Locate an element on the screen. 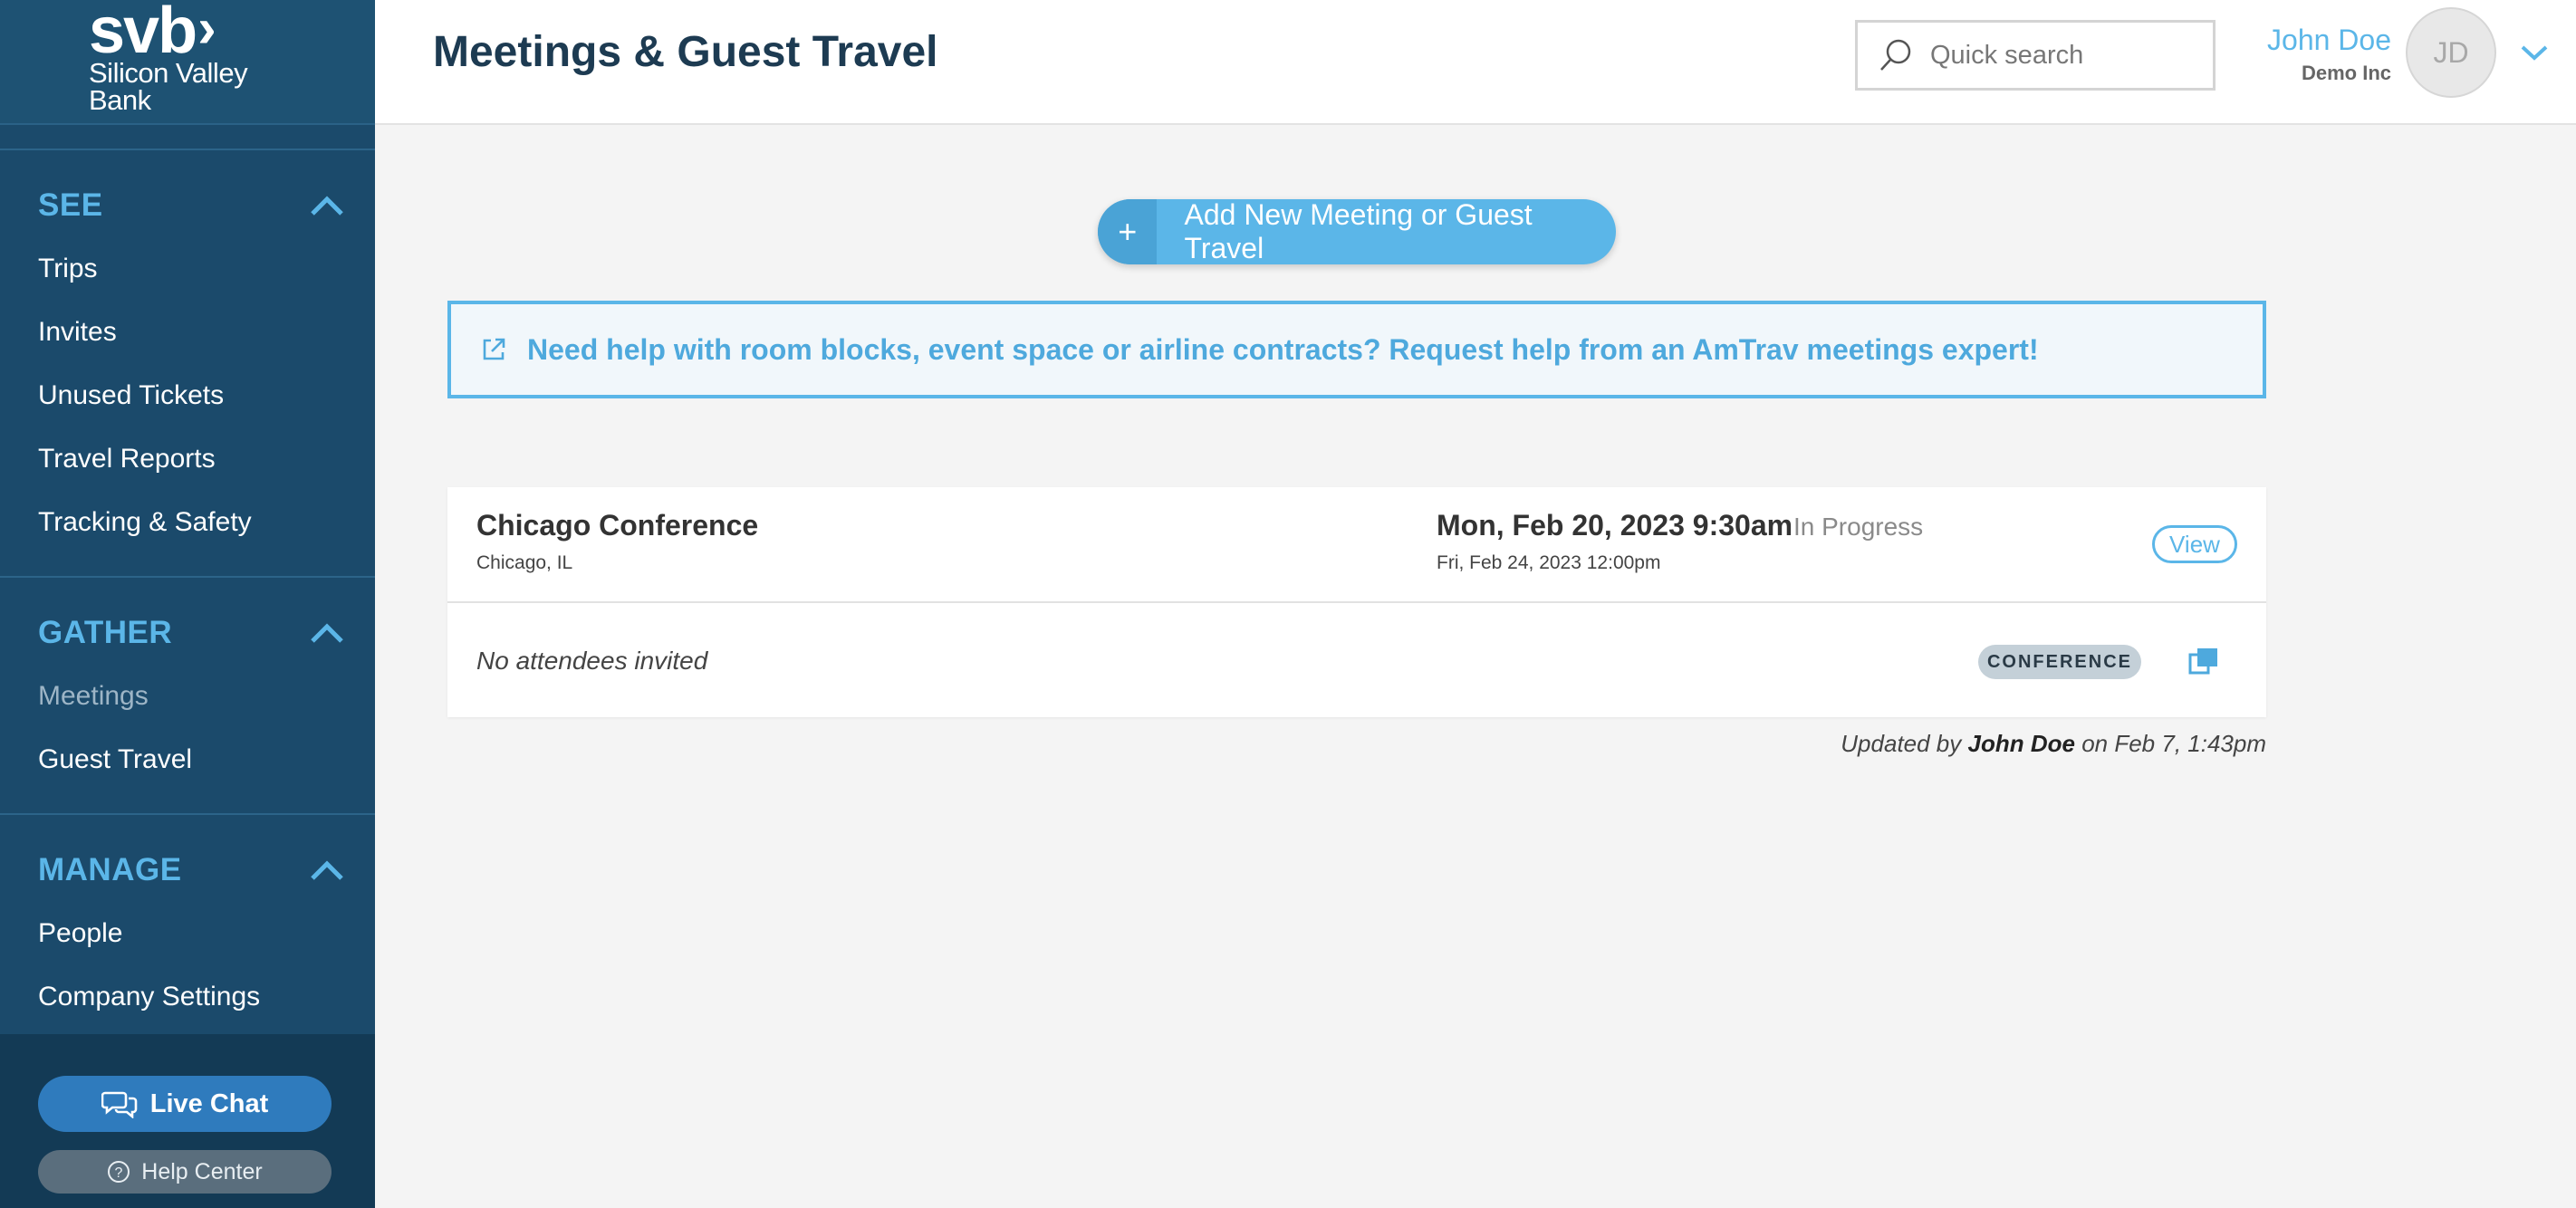 The width and height of the screenshot is (2576, 1208). logo-chevron-icon: › is located at coordinates (206, 30).